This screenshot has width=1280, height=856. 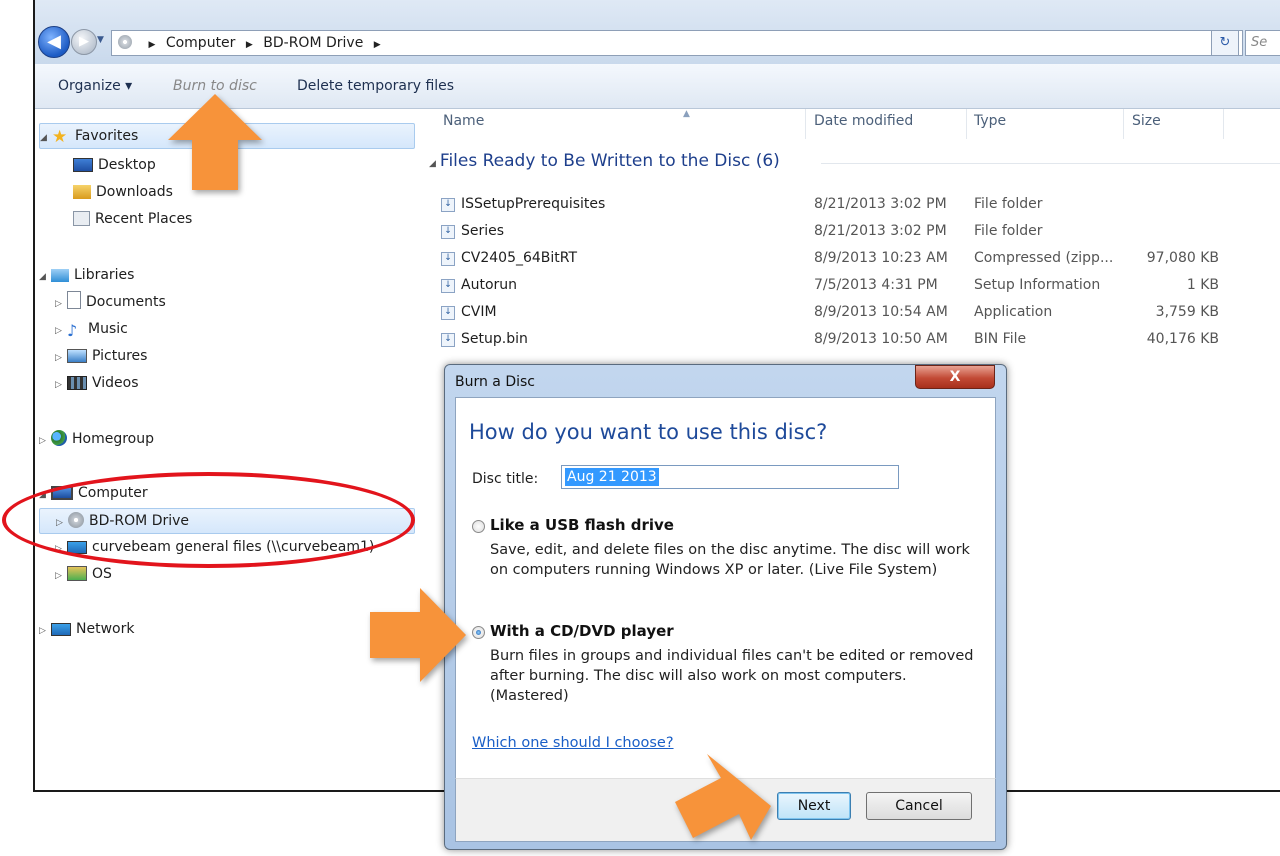 What do you see at coordinates (478, 632) in the screenshot?
I see `radio-cd-dvd-player` at bounding box center [478, 632].